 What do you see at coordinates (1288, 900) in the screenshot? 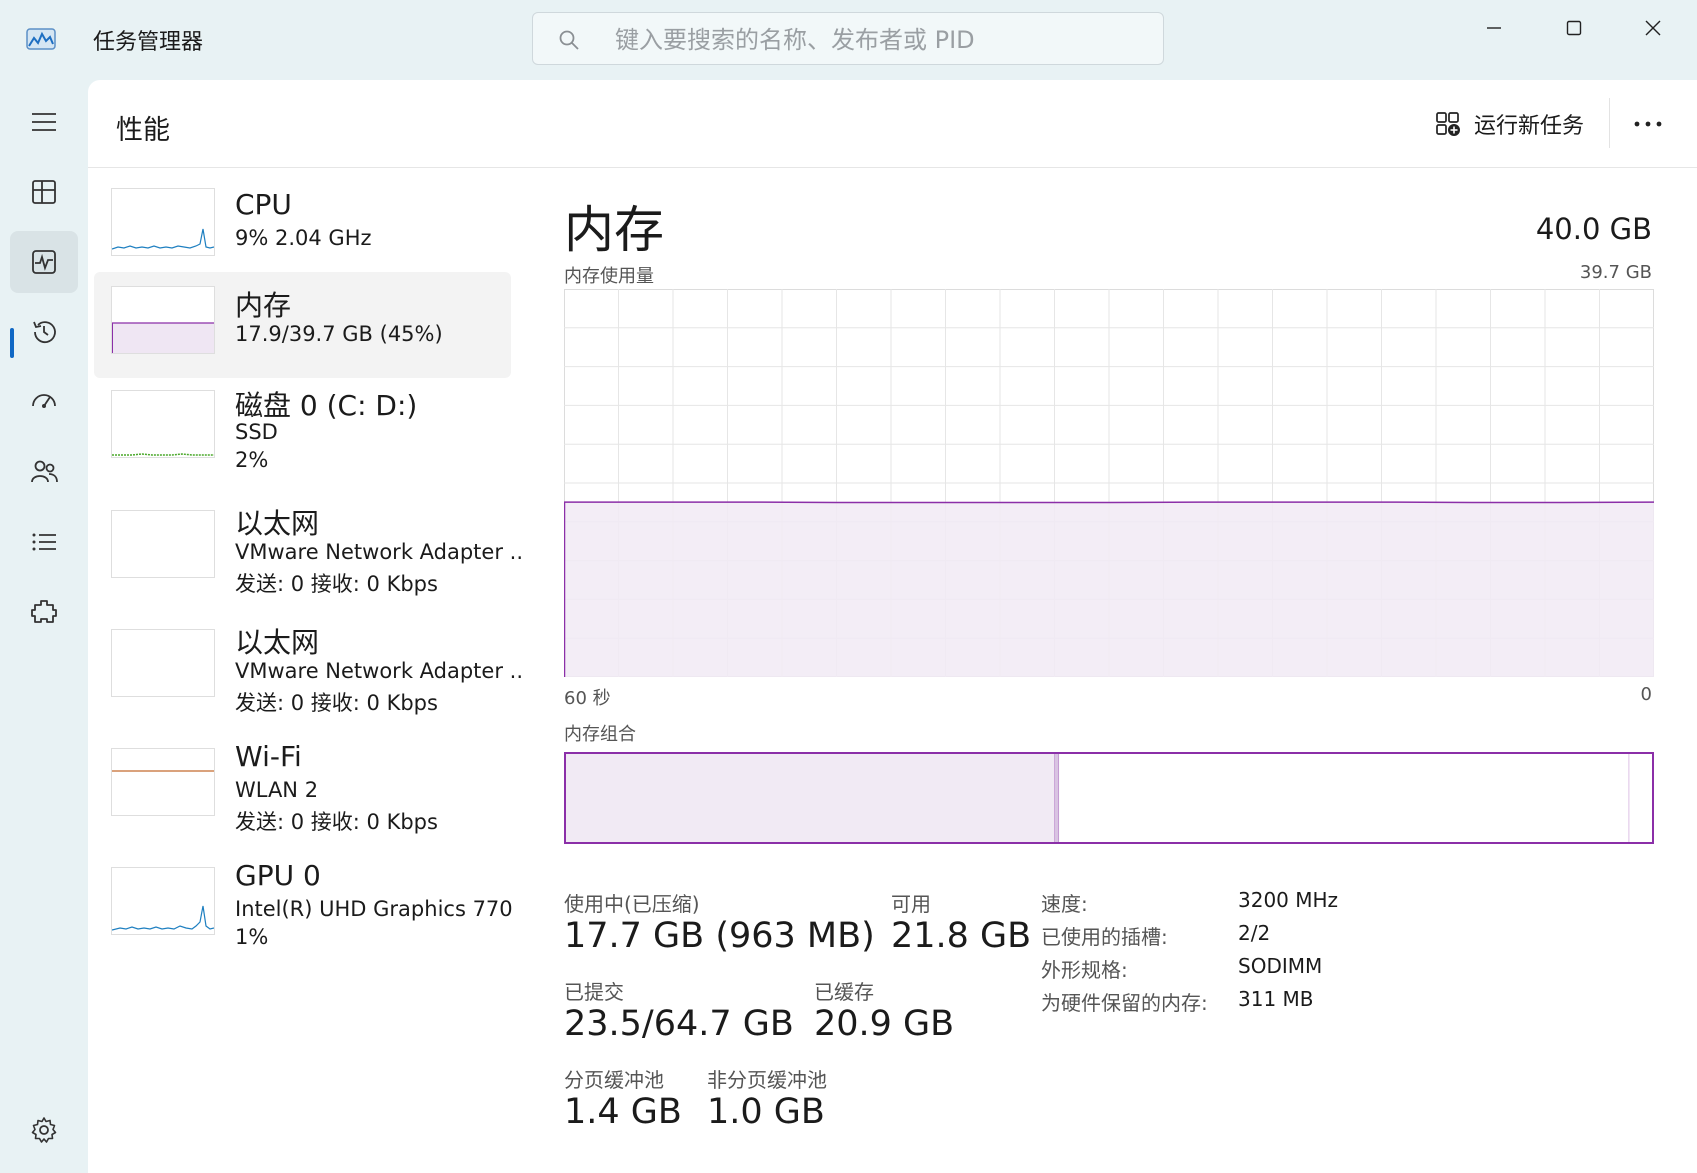
I see `speed-value: 3200 MHz` at bounding box center [1288, 900].